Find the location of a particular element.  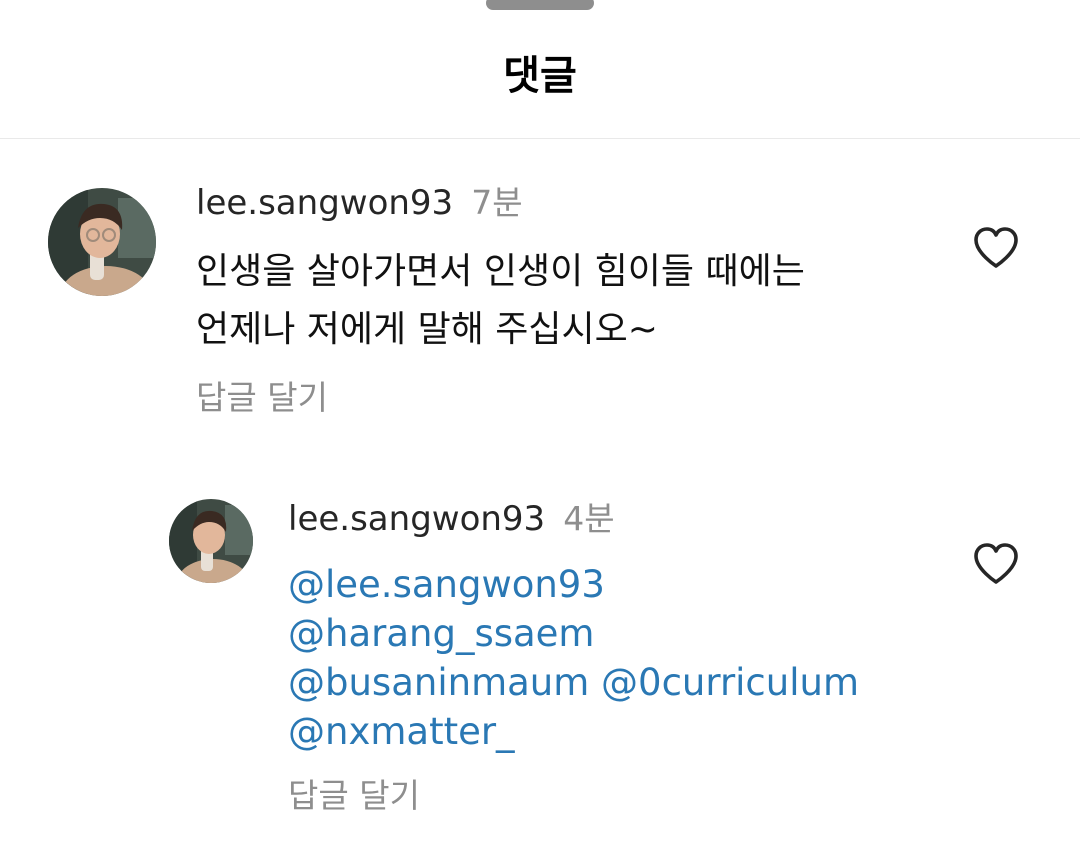

mention-link: @lee.sangwon93 is located at coordinates (446, 584).